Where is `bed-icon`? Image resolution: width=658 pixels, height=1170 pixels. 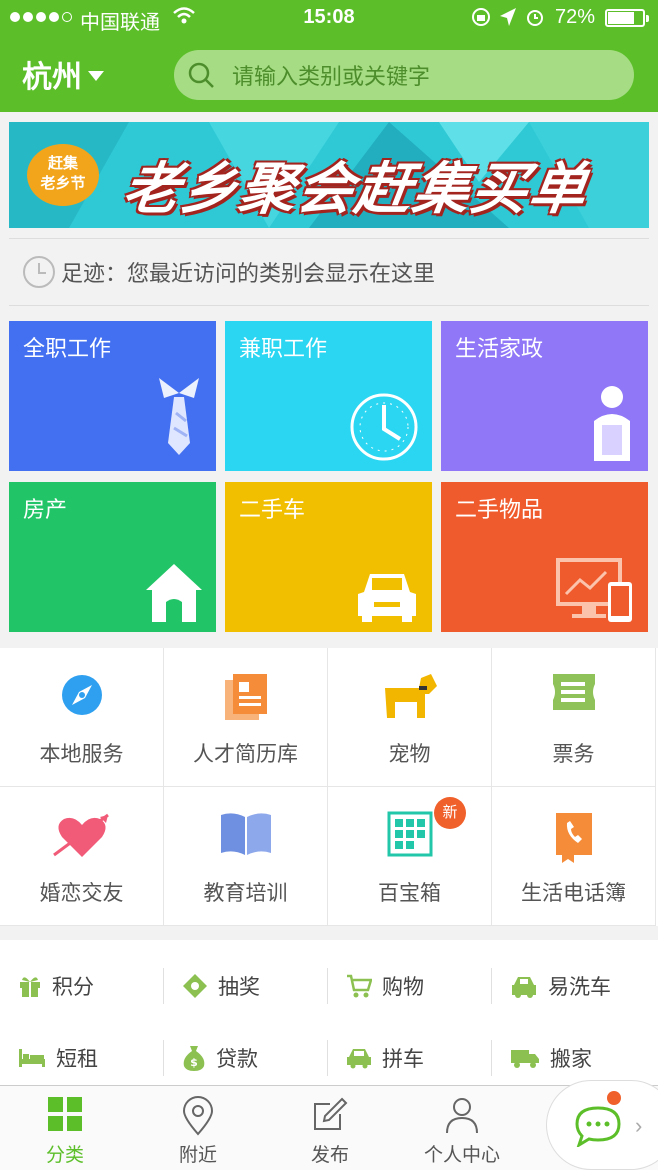 bed-icon is located at coordinates (32, 1058).